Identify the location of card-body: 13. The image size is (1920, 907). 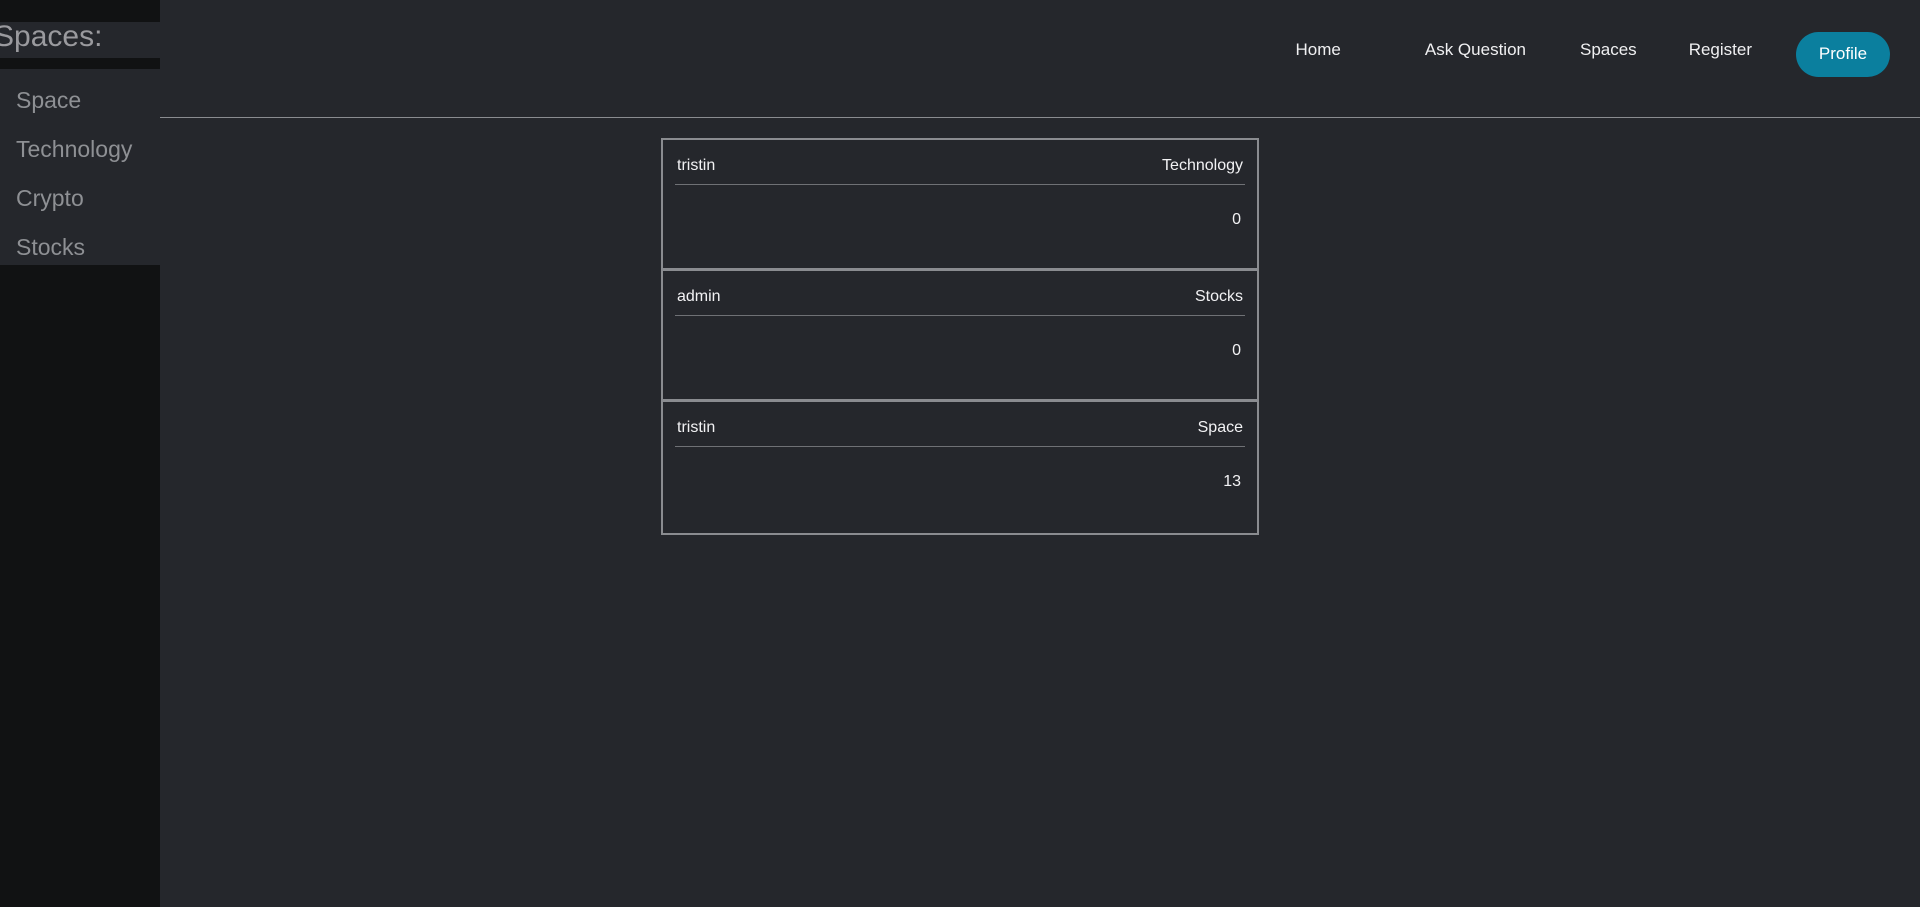
(960, 469).